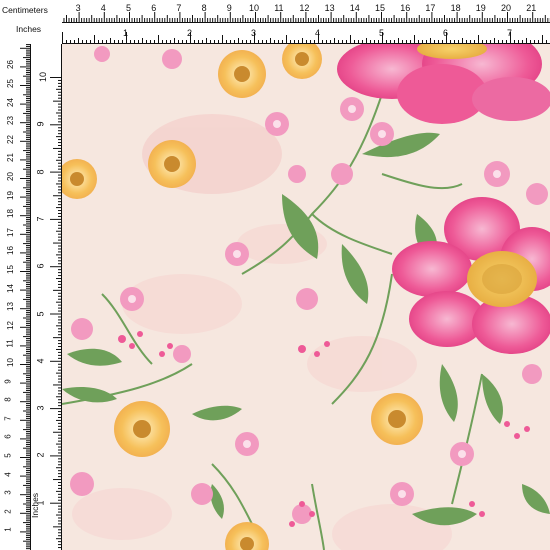 This screenshot has width=550, height=550. What do you see at coordinates (190, 33) in the screenshot?
I see `top-inch-number: 2` at bounding box center [190, 33].